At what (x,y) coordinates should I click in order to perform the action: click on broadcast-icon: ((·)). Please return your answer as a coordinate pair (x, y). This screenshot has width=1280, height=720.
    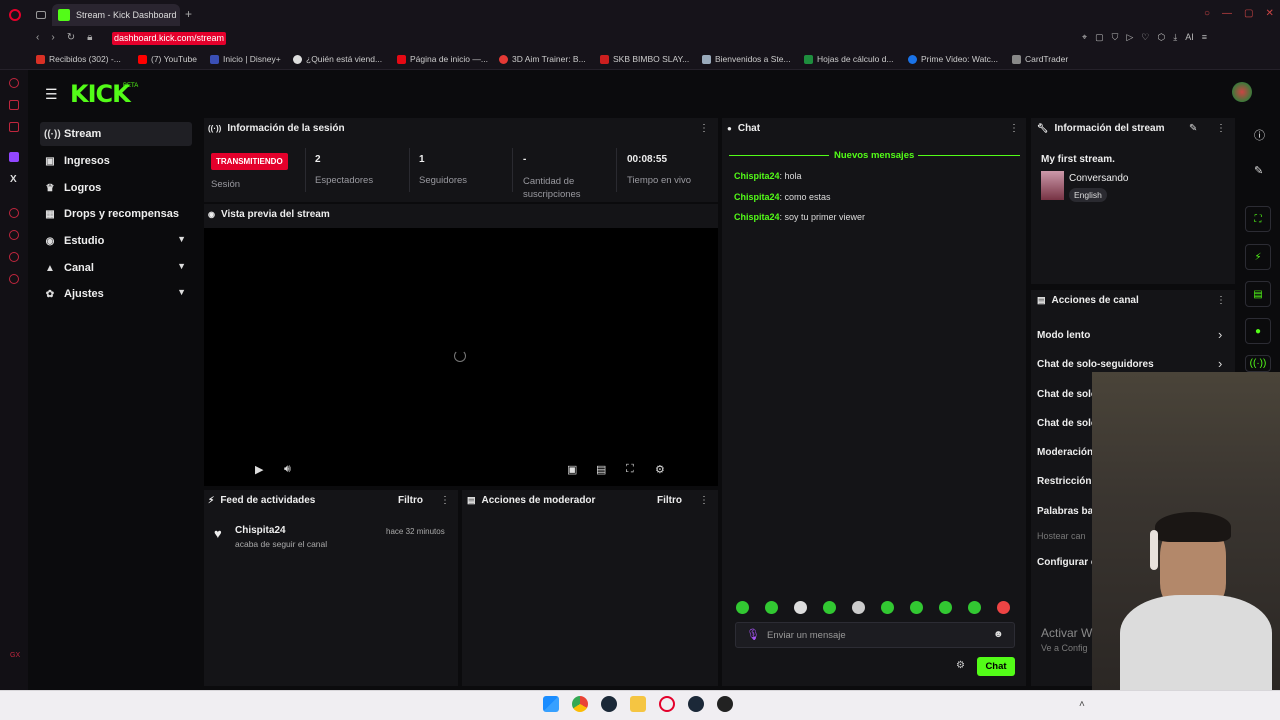
    Looking at the image, I should click on (1258, 363).